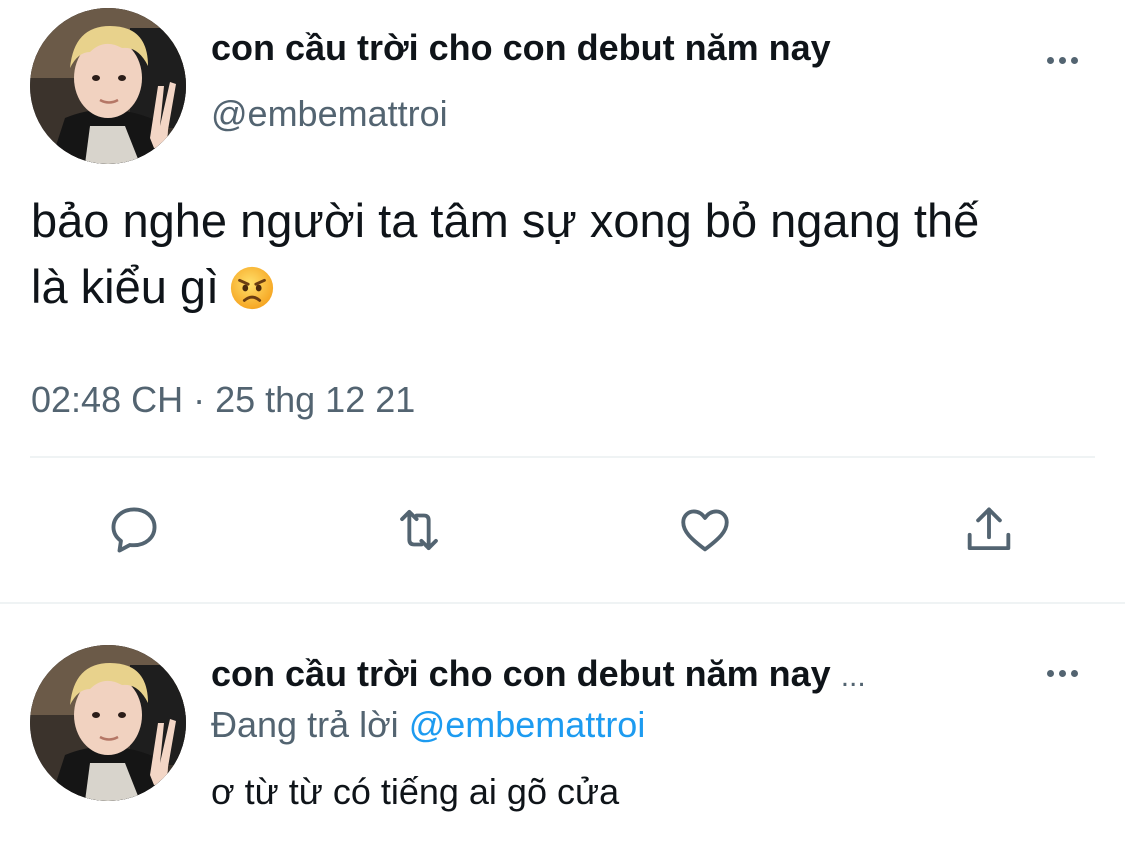 The width and height of the screenshot is (1125, 845). Describe the element at coordinates (527, 724) in the screenshot. I see `replying-to-mention: @embemattroi` at that location.